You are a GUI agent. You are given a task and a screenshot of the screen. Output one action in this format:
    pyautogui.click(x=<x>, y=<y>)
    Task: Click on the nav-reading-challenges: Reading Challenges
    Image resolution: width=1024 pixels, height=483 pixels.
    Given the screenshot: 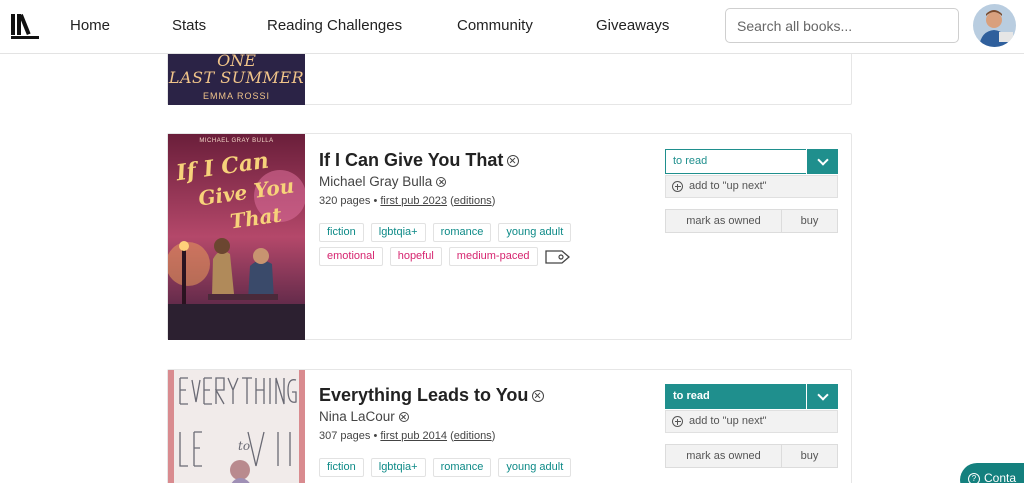 What is the action you would take?
    pyautogui.click(x=334, y=25)
    